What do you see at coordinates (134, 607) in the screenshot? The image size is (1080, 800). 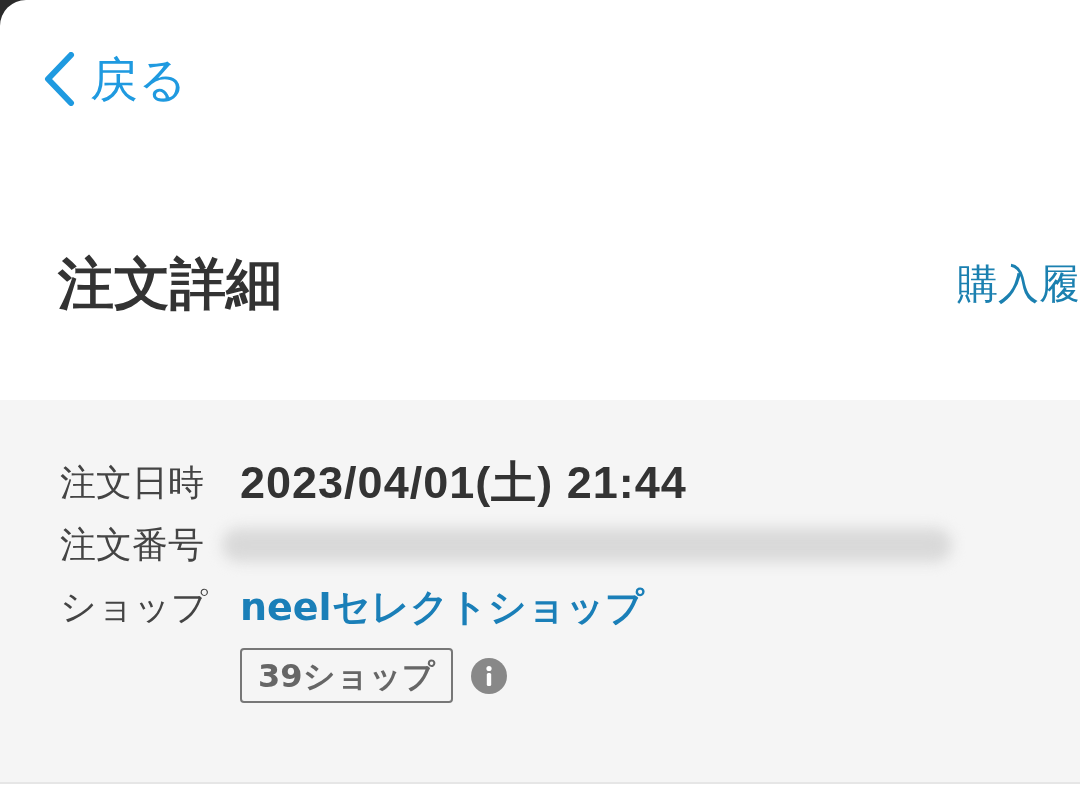 I see `detail-label: ショップ` at bounding box center [134, 607].